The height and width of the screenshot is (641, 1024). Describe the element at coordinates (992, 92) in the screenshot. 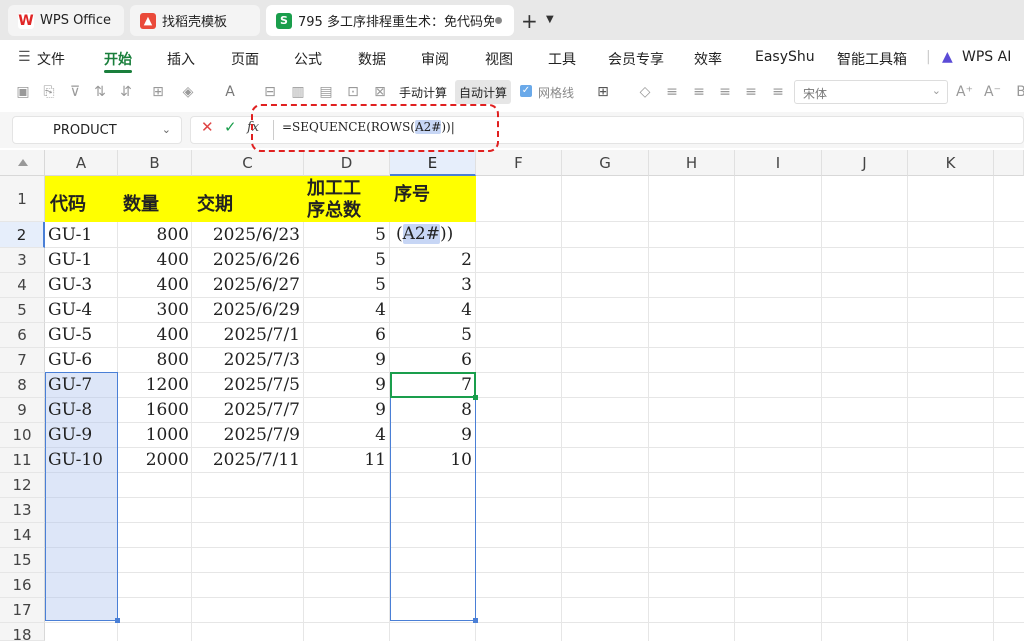

I see `font-shrink-icon: A⁻` at that location.